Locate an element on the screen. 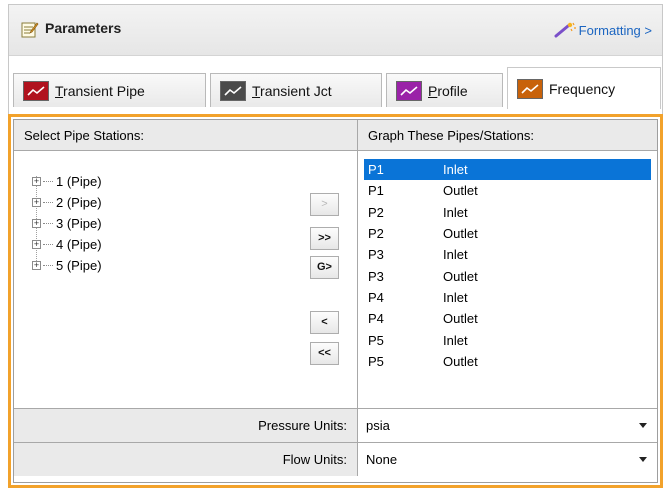 This screenshot has height=494, width=671. formatting-link-label: Formatting > is located at coordinates (615, 30).